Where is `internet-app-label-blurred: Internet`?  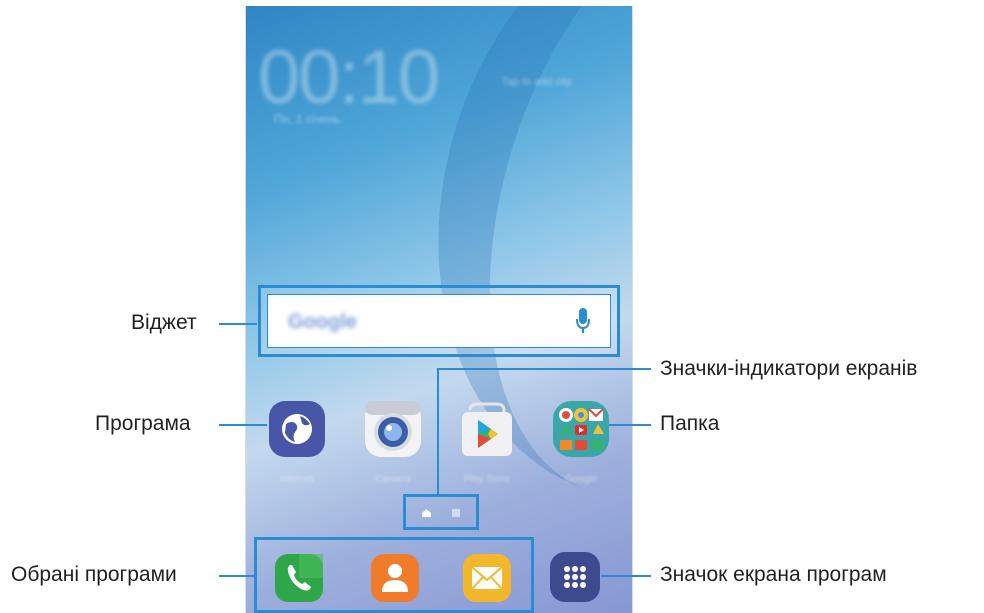 internet-app-label-blurred: Internet is located at coordinates (297, 479).